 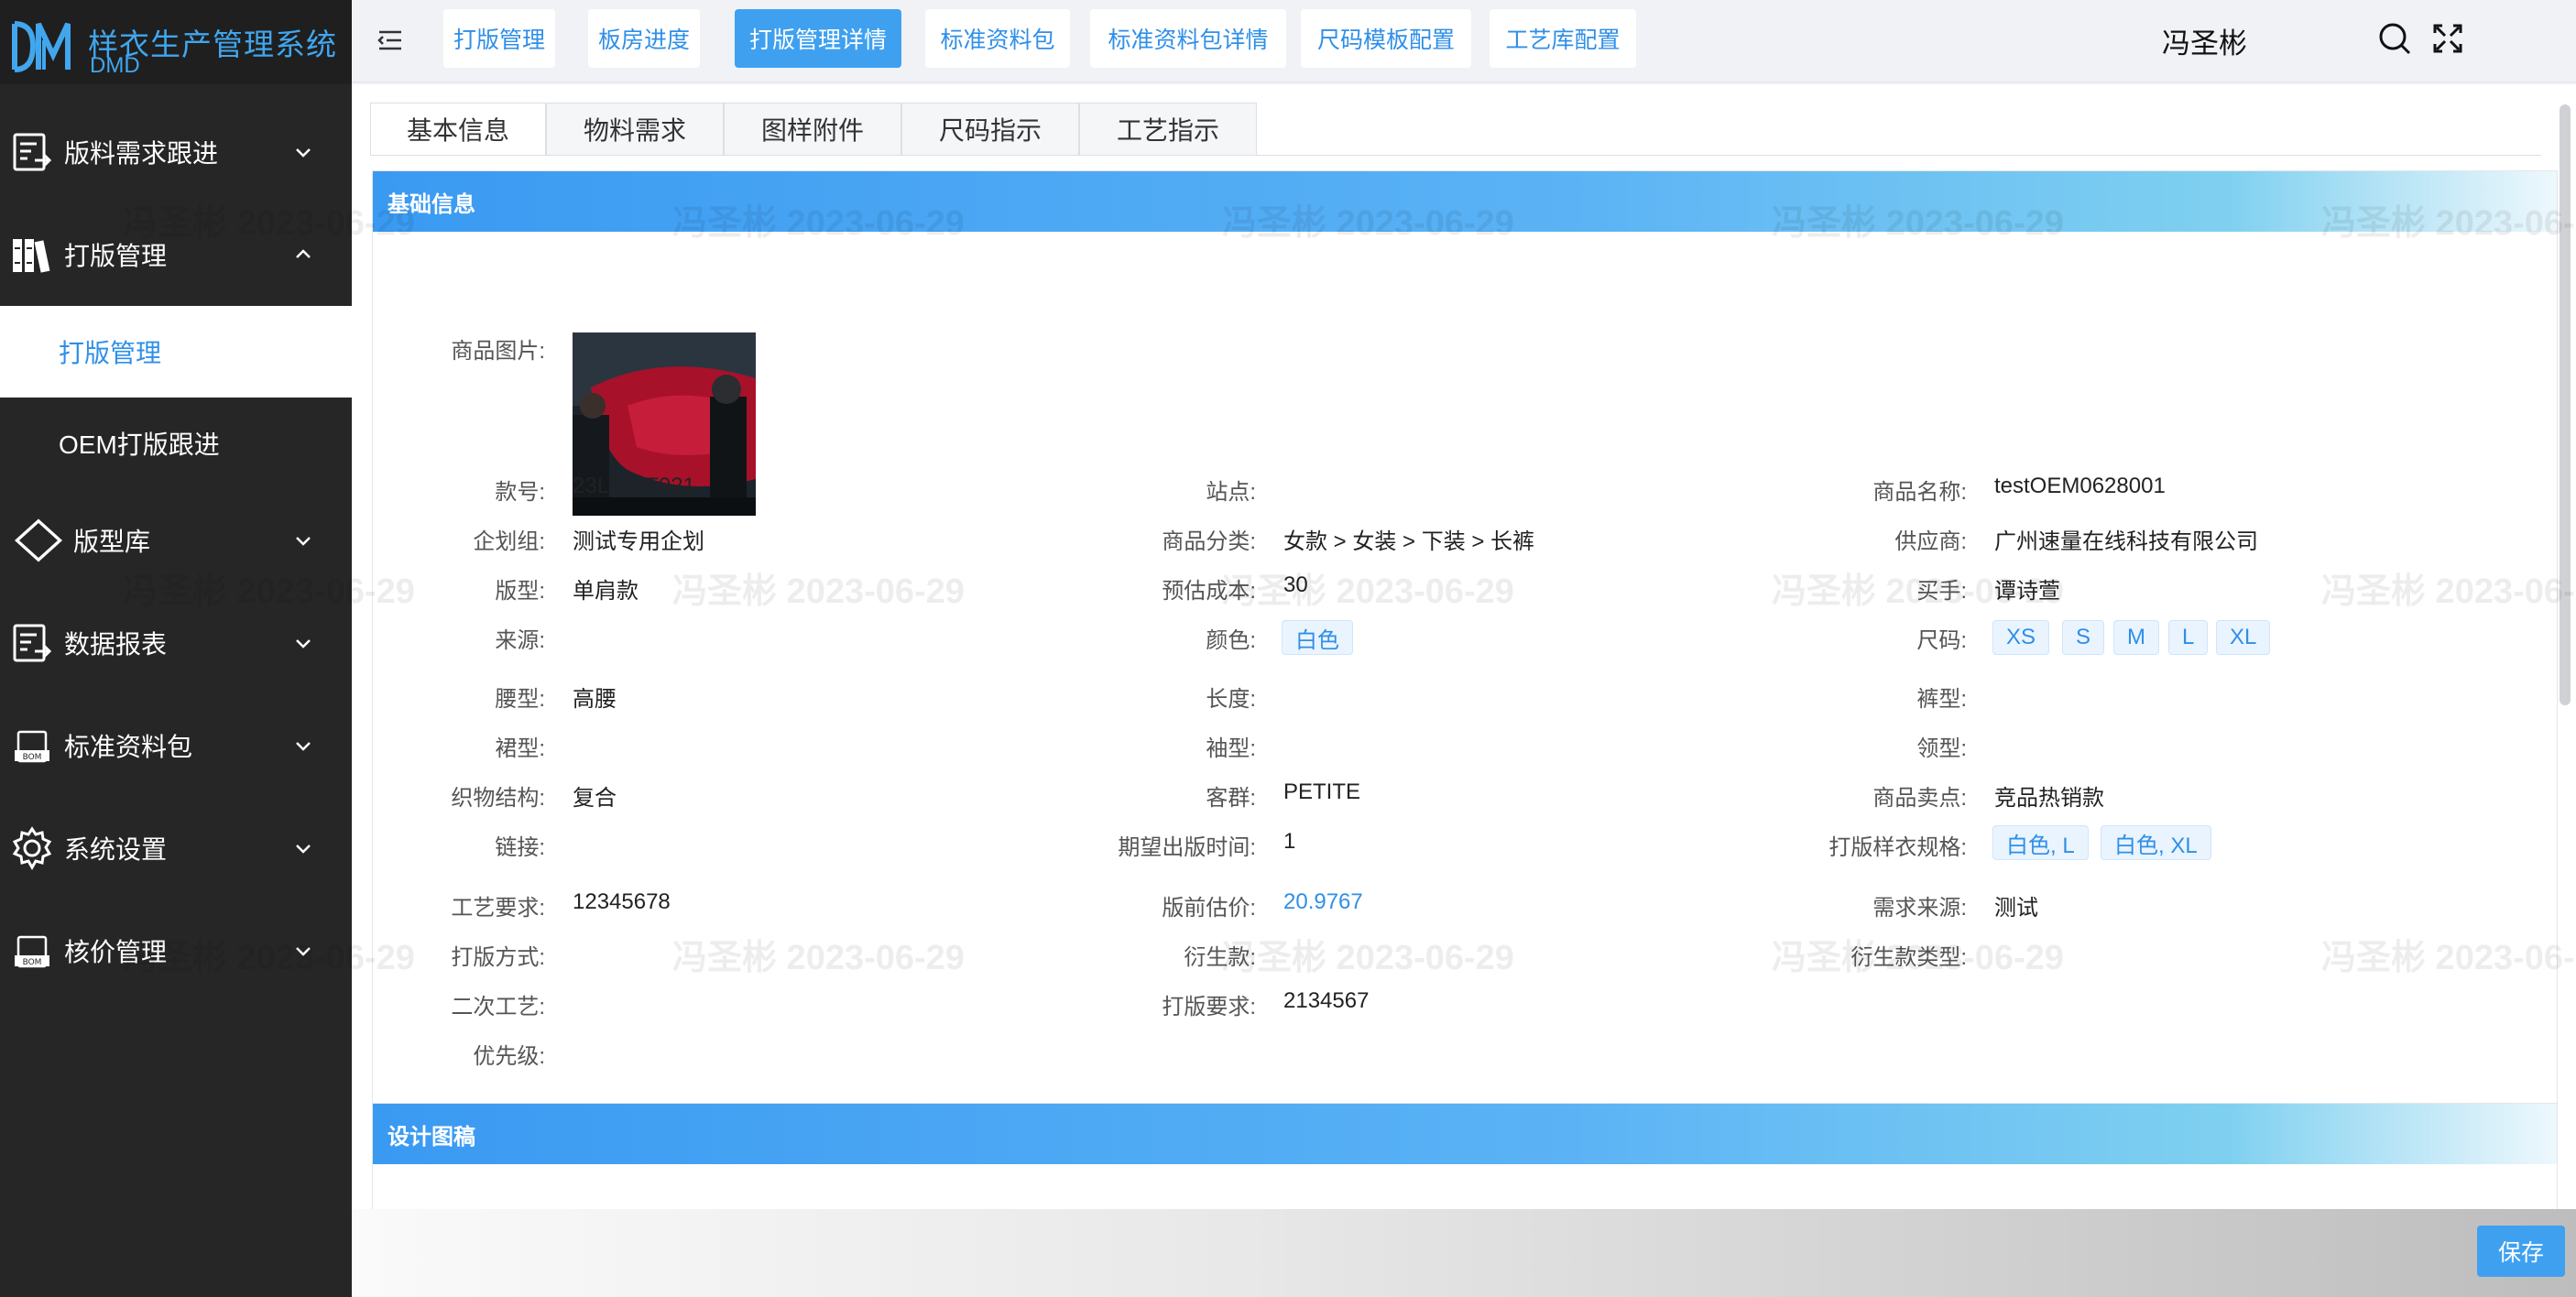 What do you see at coordinates (1386, 38) in the screenshot?
I see `tab-size-template: 尺码模板配置` at bounding box center [1386, 38].